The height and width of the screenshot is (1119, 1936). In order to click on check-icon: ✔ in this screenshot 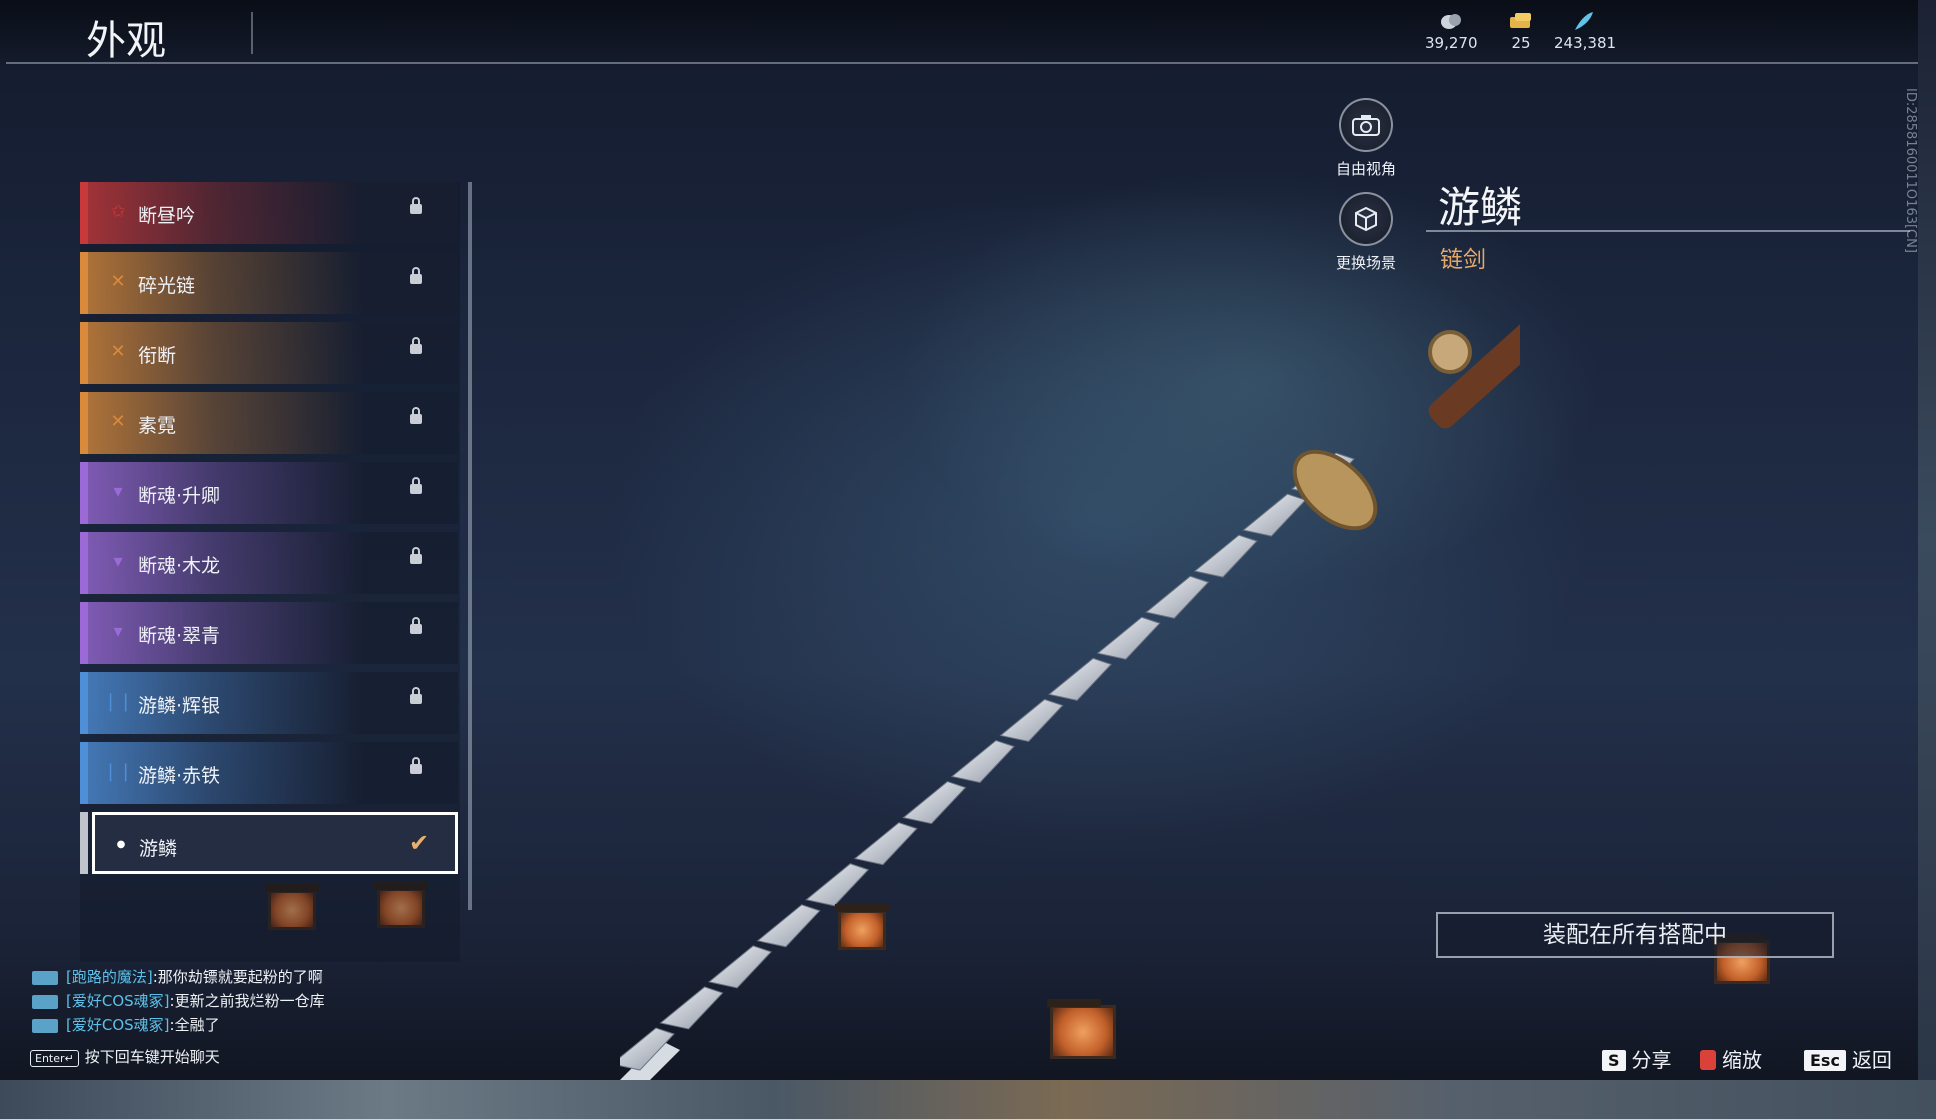, I will do `click(419, 843)`.